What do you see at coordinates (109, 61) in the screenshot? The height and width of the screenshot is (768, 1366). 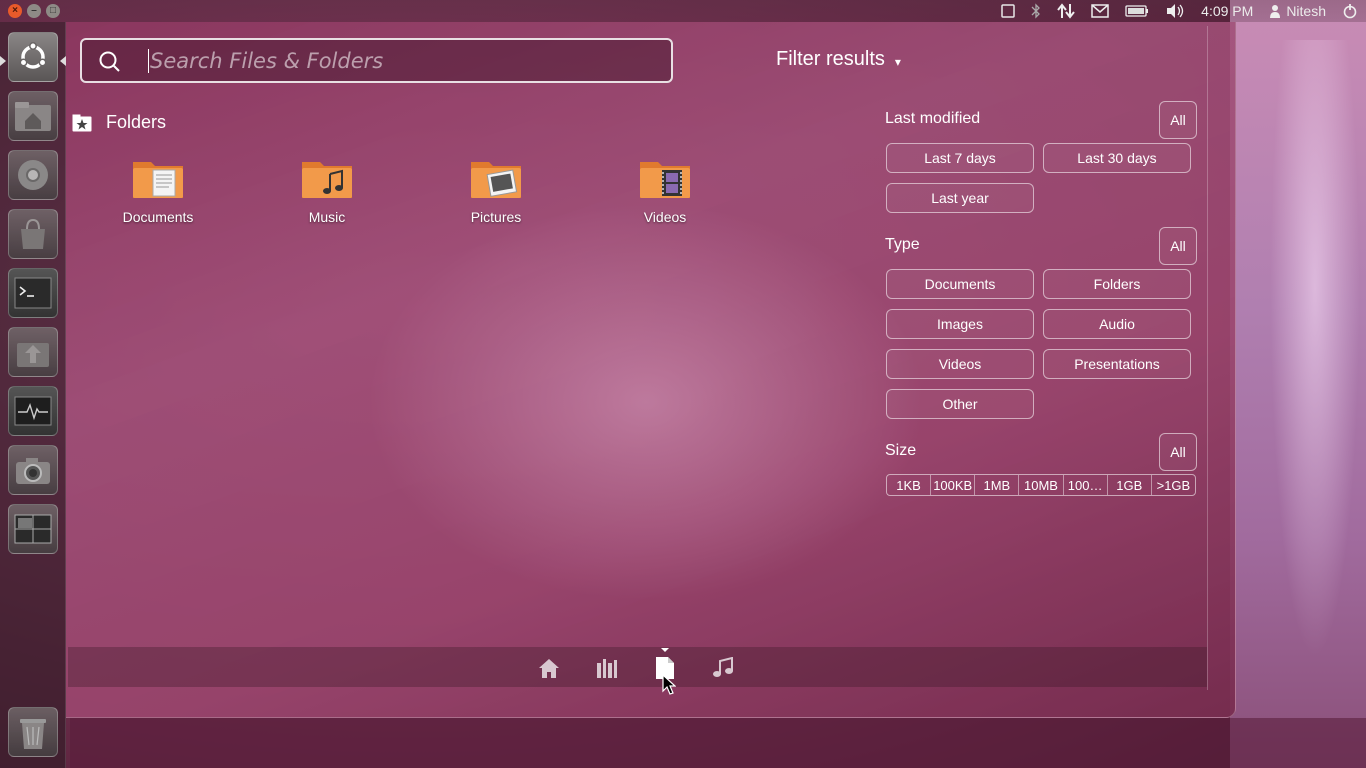 I see `search-icon` at bounding box center [109, 61].